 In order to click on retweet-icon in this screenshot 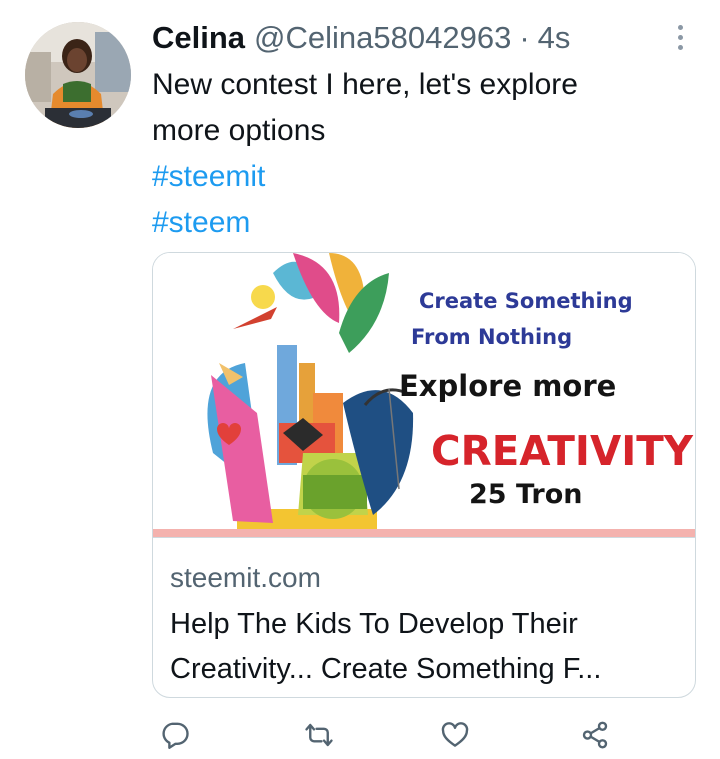, I will do `click(319, 735)`.